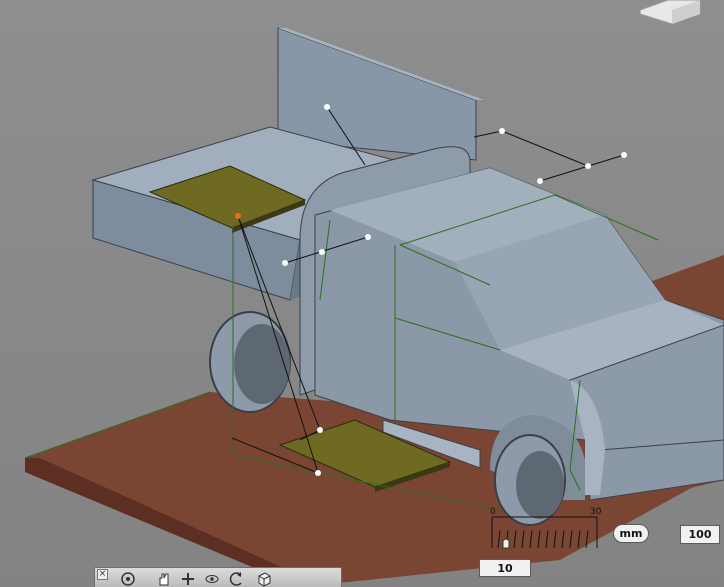  What do you see at coordinates (236, 579) in the screenshot?
I see `rewind-icon` at bounding box center [236, 579].